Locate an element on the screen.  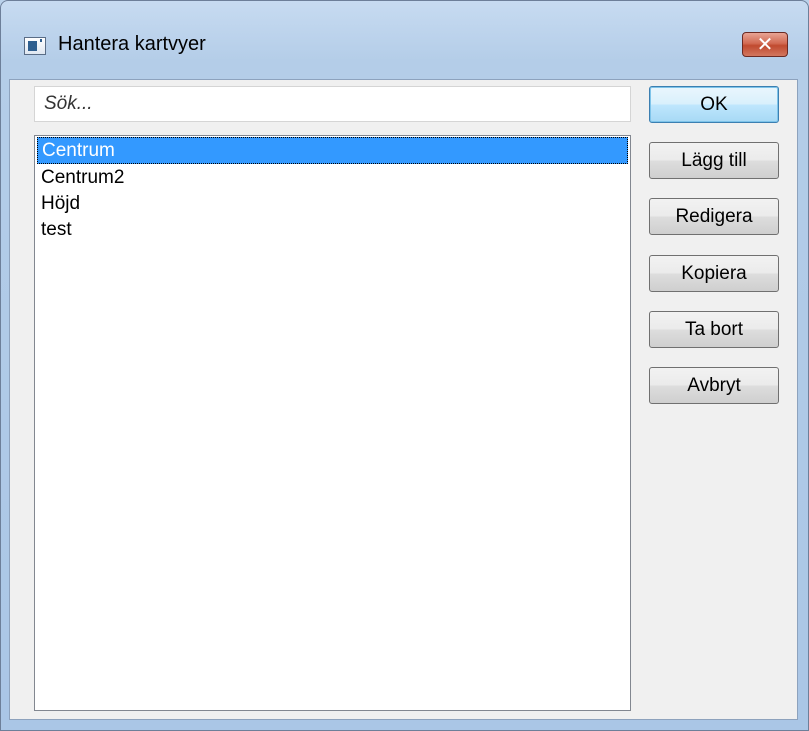
add-button: Lägg till is located at coordinates (714, 160).